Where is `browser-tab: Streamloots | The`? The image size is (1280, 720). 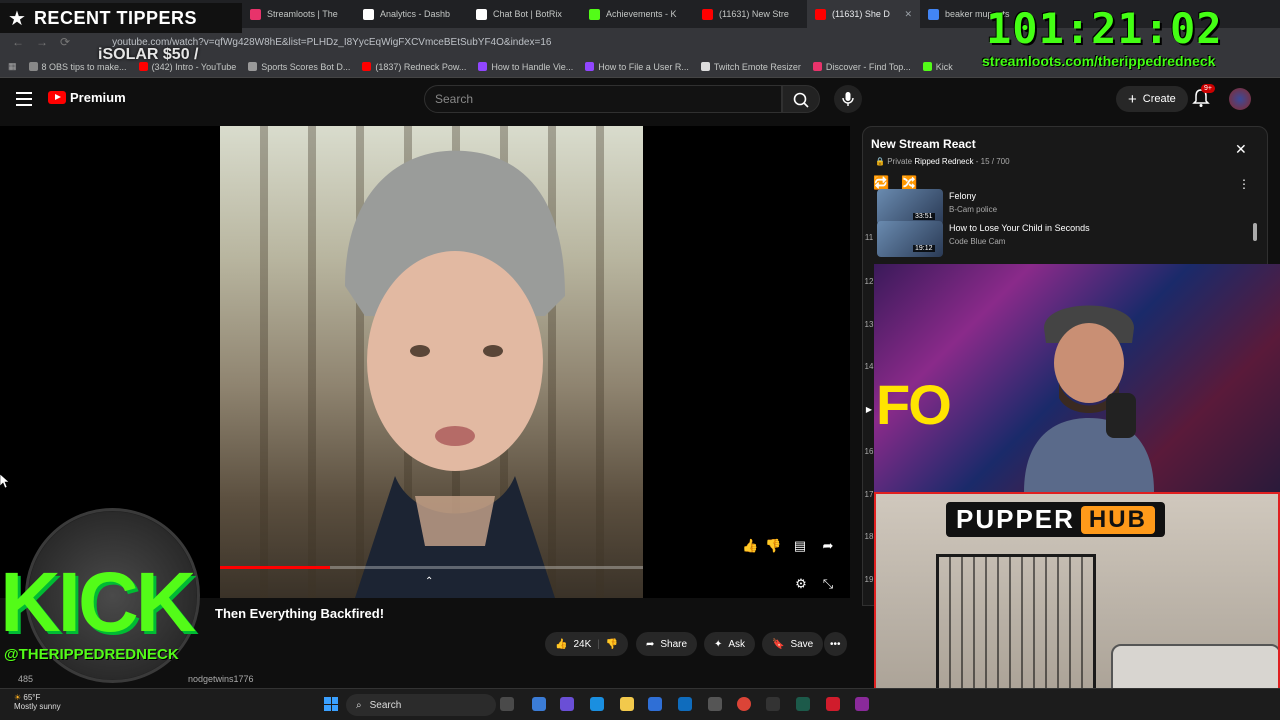
browser-tab: Streamloots | The is located at coordinates (298, 14).